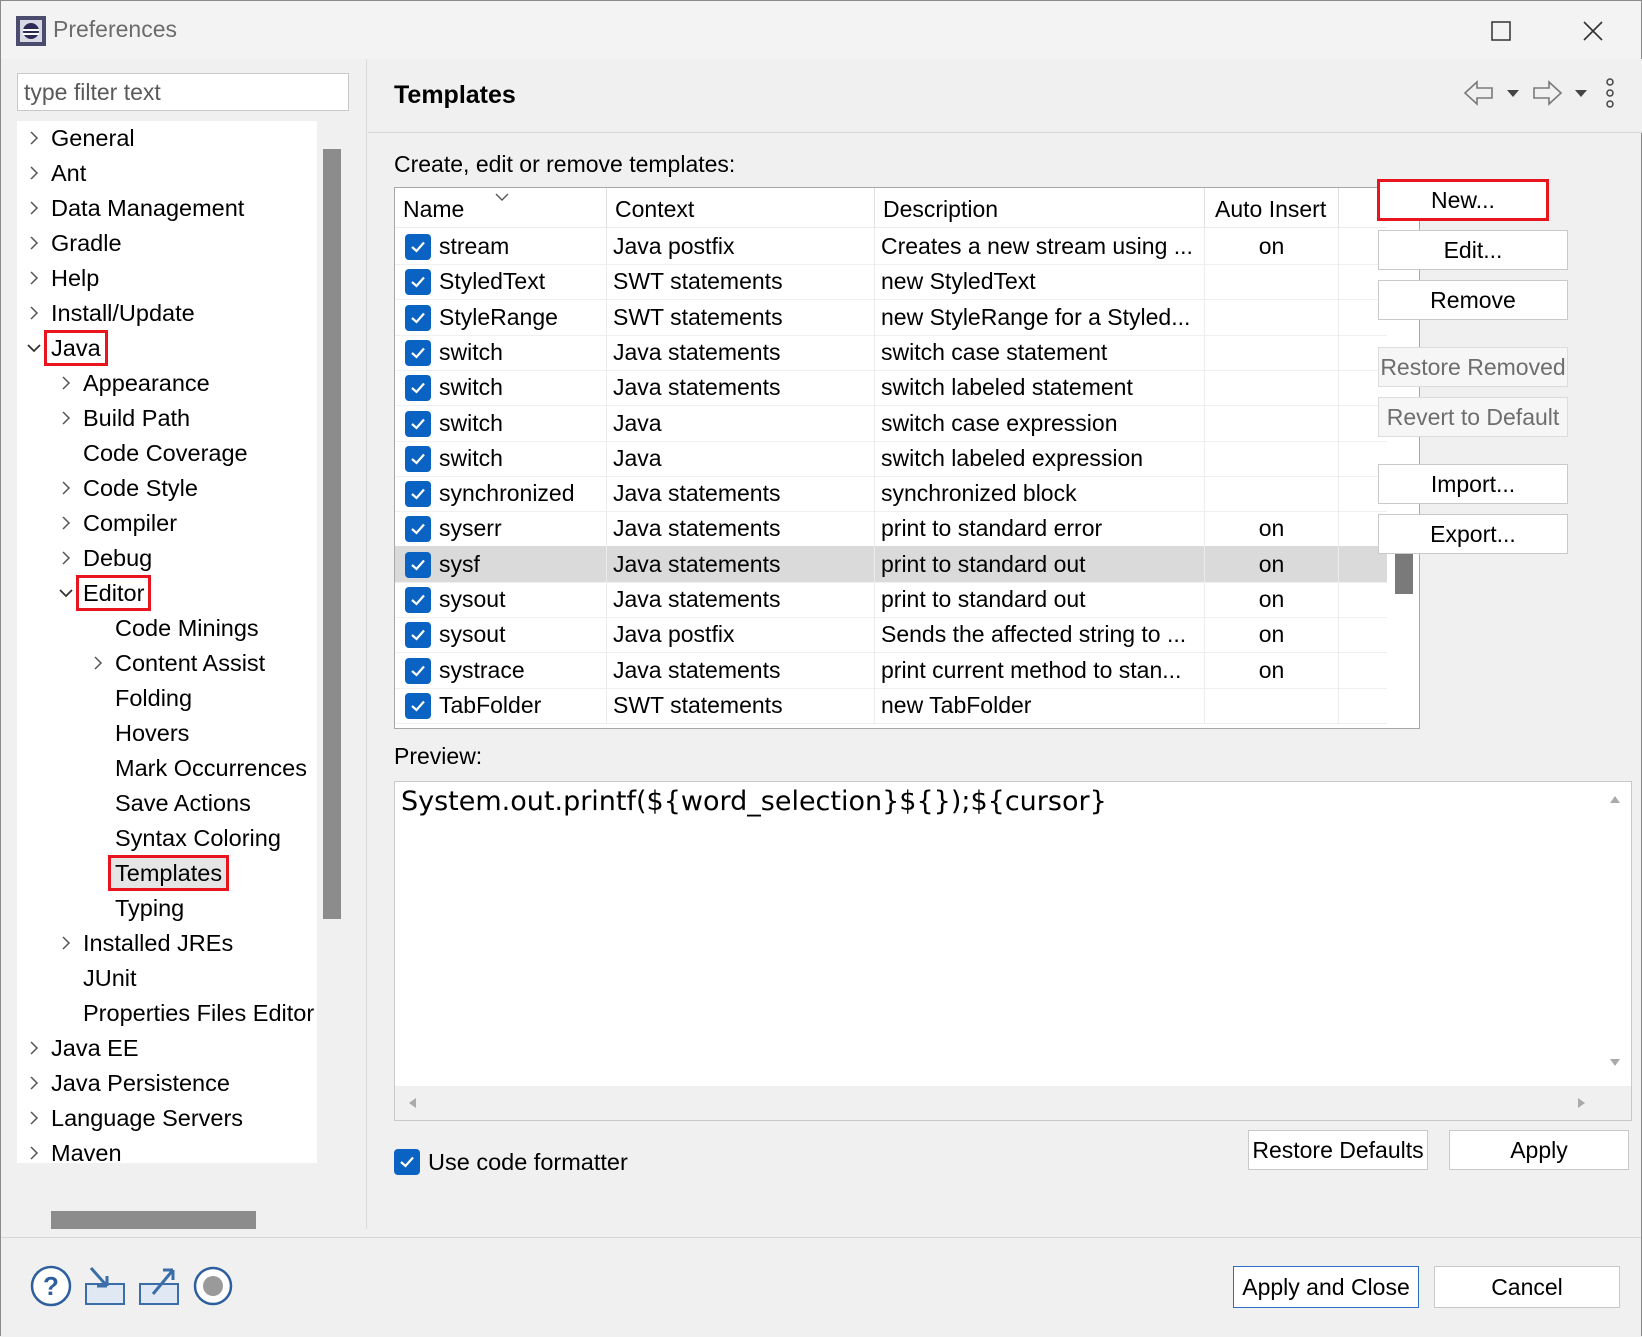  What do you see at coordinates (1593, 31) in the screenshot?
I see `close-button` at bounding box center [1593, 31].